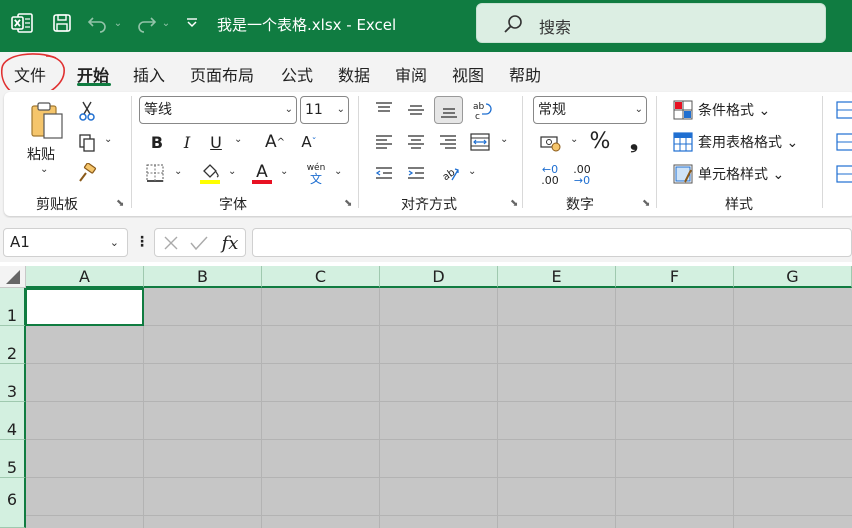  What do you see at coordinates (448, 110) in the screenshot?
I see `align-bottom-icon` at bounding box center [448, 110].